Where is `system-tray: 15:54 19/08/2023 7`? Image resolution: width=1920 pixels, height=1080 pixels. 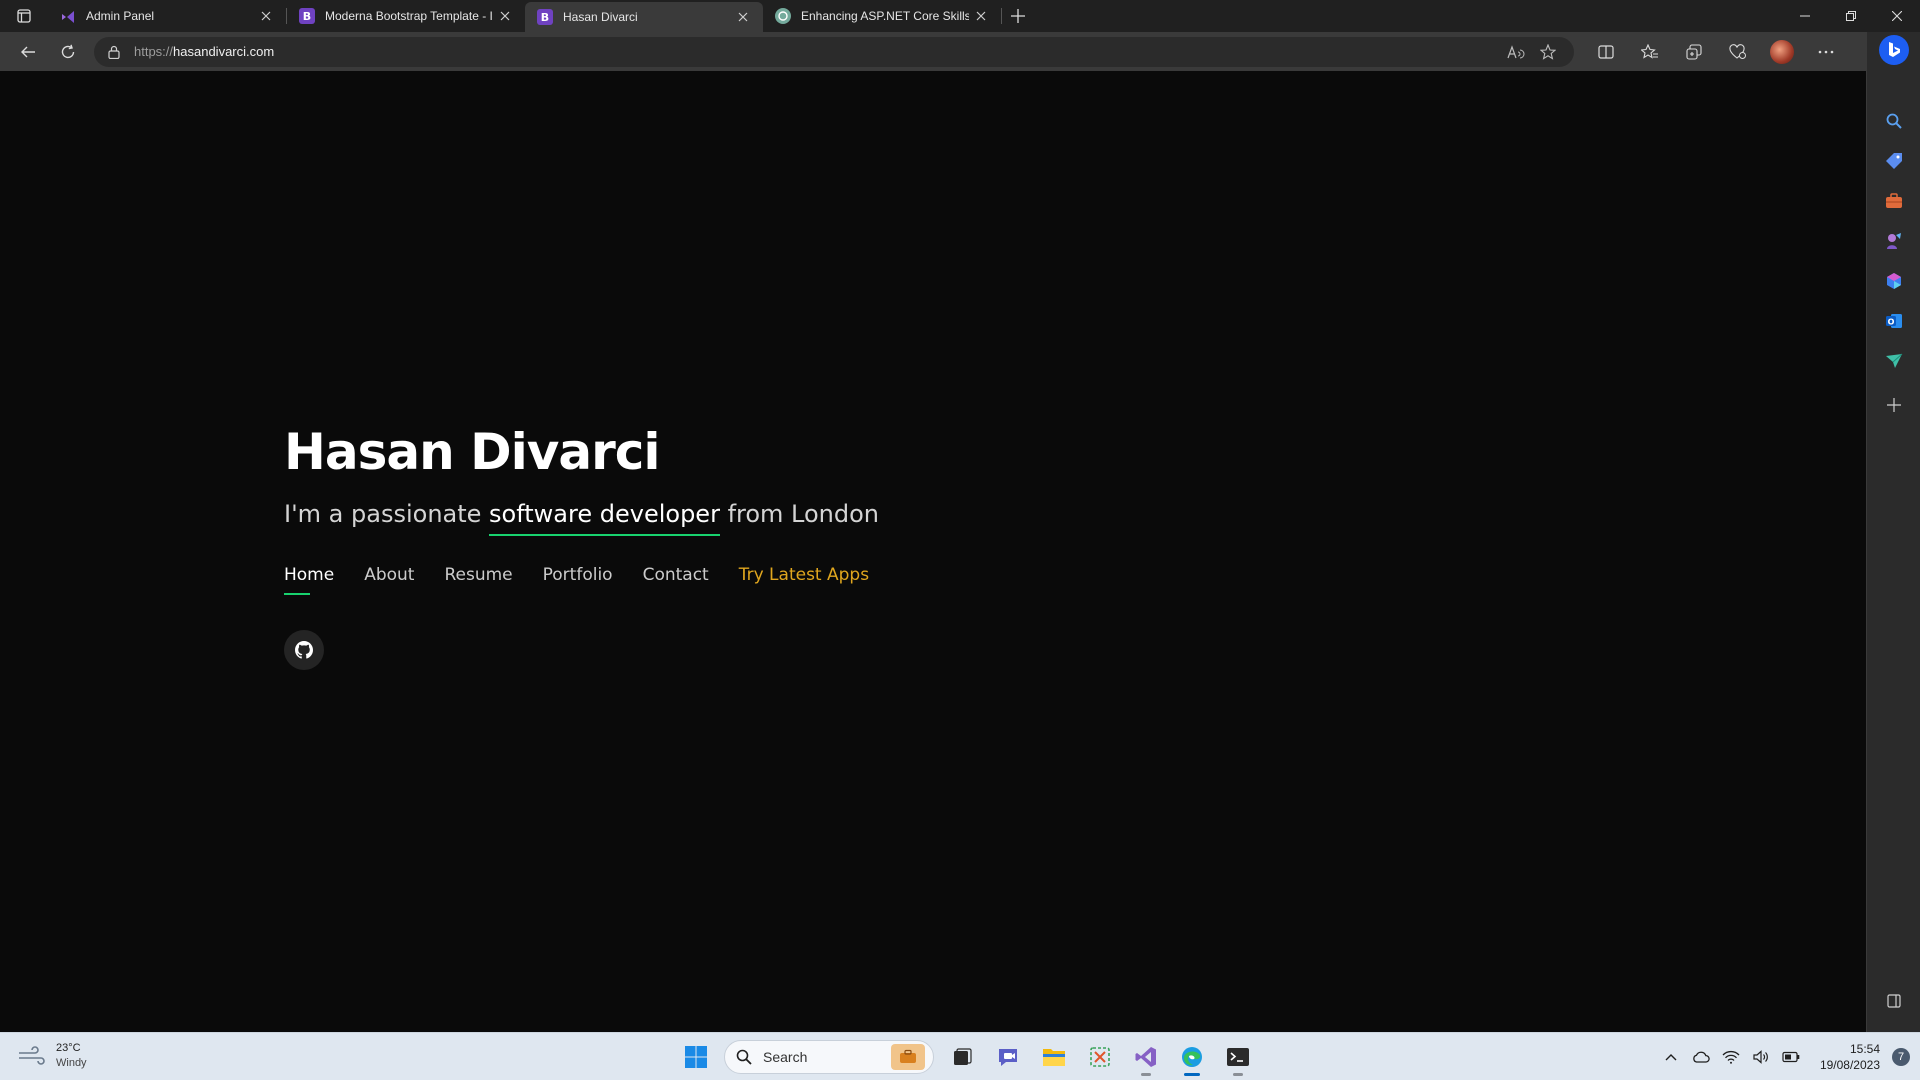 system-tray: 15:54 19/08/2023 7 is located at coordinates (1783, 1057).